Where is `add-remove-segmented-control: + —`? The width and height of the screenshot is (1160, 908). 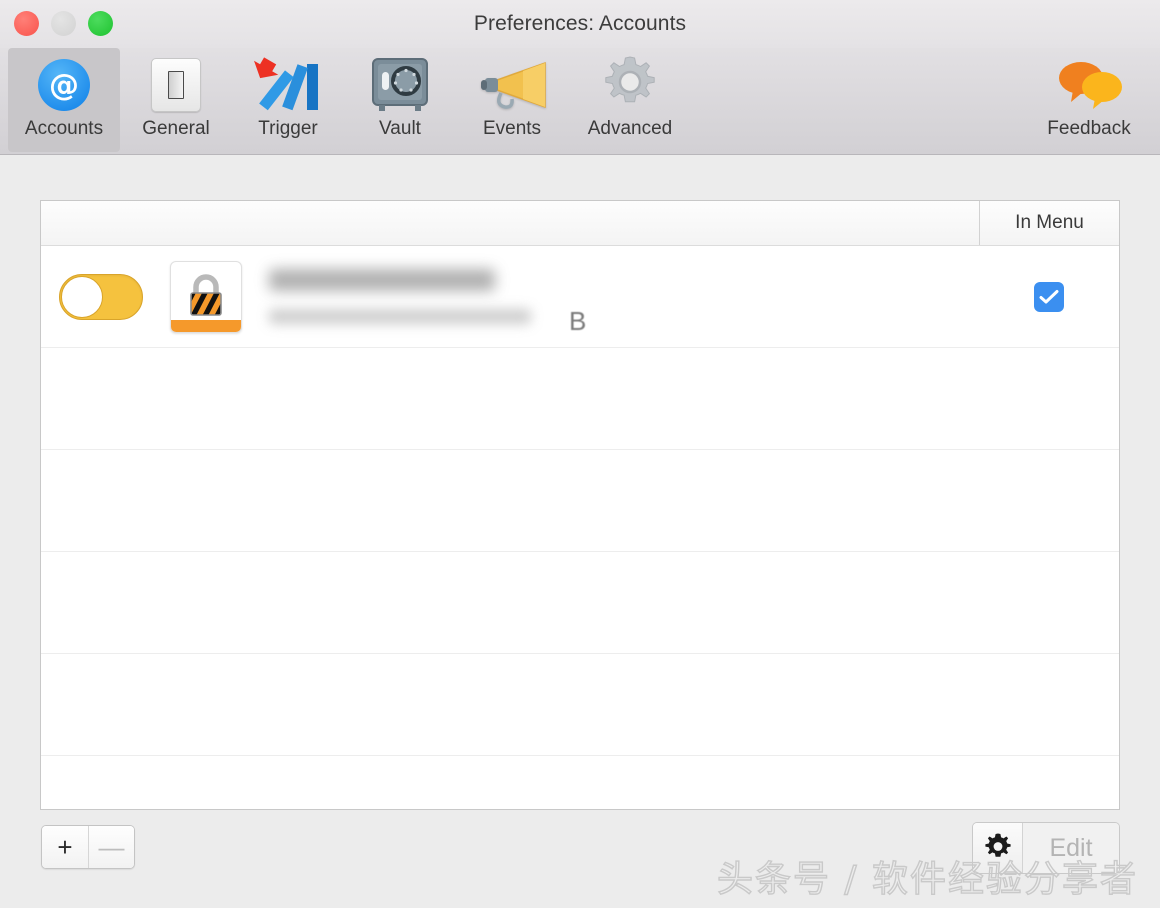
add-remove-segmented-control: + — is located at coordinates (88, 847).